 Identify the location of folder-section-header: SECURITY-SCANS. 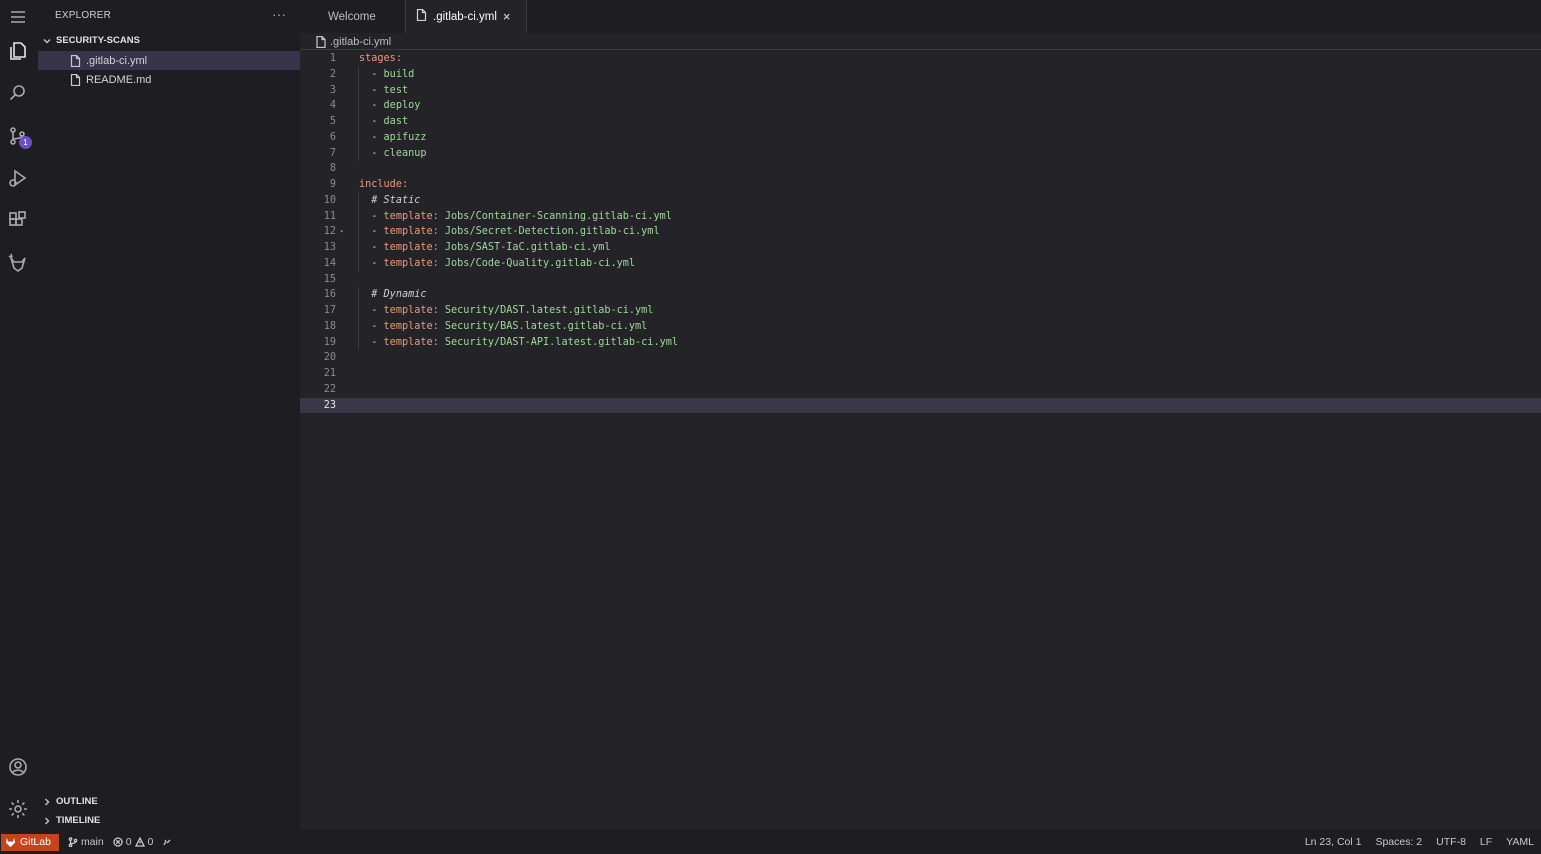
(91, 40).